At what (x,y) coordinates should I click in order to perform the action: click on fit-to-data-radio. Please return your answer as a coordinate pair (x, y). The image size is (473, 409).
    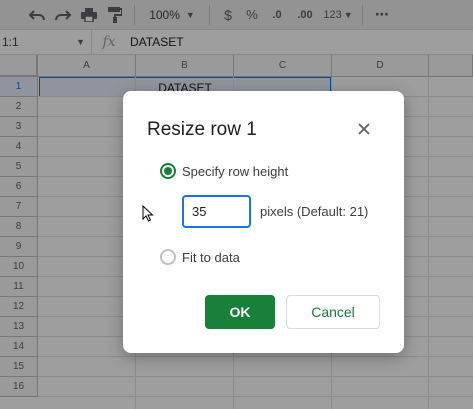
    Looking at the image, I should click on (168, 257).